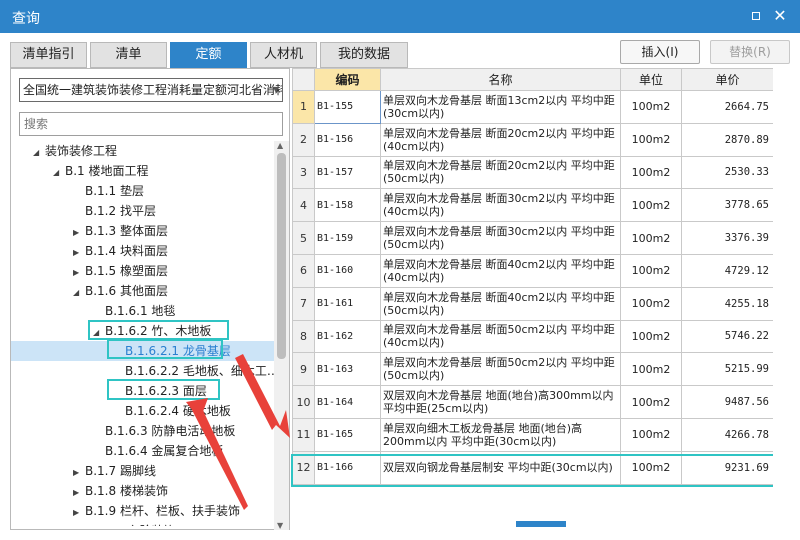  Describe the element at coordinates (500, 107) in the screenshot. I see `cell-name: 单层双向木龙骨基层 断面13cm2以内 平均中距(30cm以内)` at that location.